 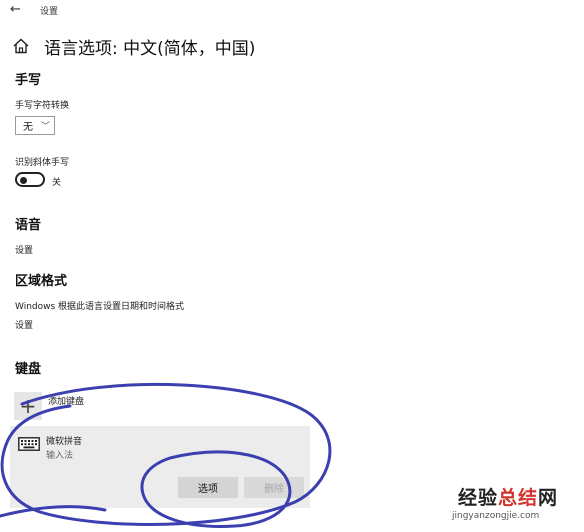 I want to click on ime-delete-button: 删除, so click(x=274, y=487).